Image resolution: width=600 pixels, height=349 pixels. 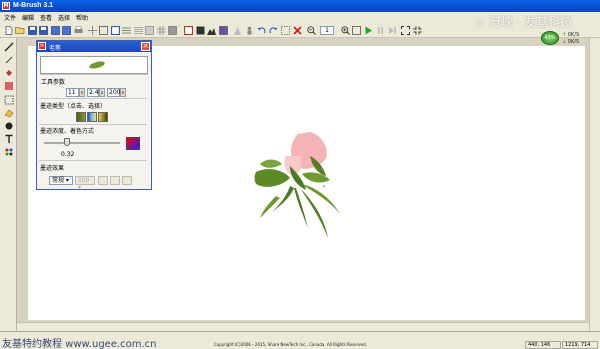 What do you see at coordinates (311, 30) in the screenshot?
I see `zoom-out-icon` at bounding box center [311, 30].